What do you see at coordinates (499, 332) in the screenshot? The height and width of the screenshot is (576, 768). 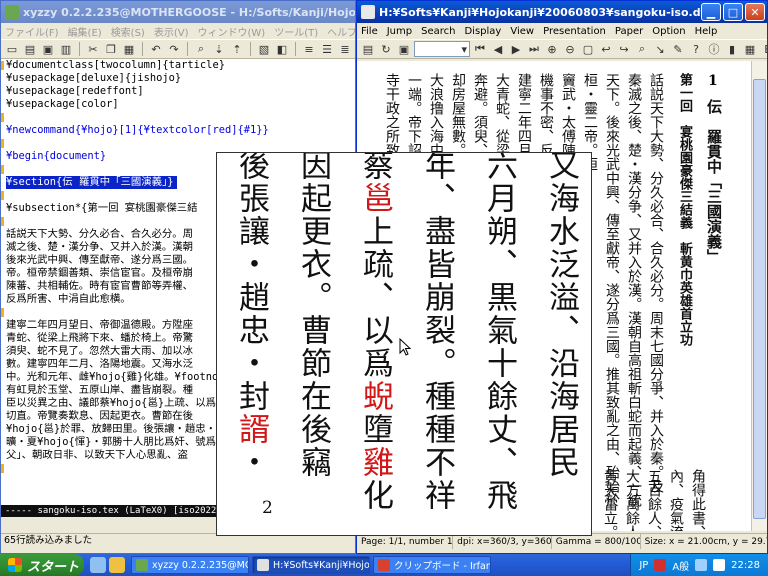 I see `magnified-text-column: 六月朔、黒氣十餘丈、飛` at bounding box center [499, 332].